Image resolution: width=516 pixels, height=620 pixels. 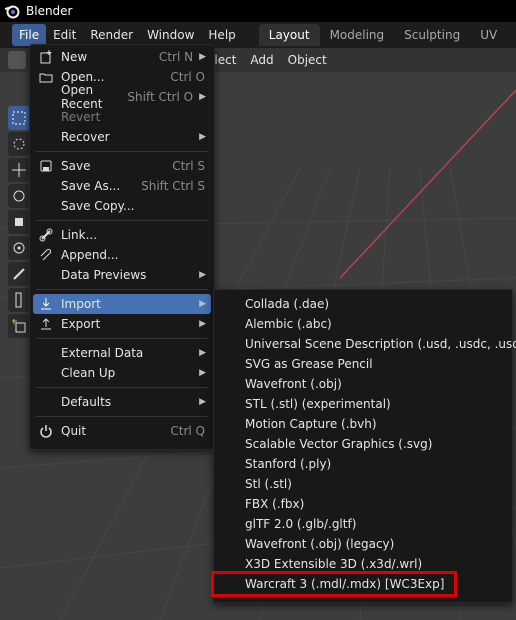 I want to click on file-defaults: Defaults ▶, so click(x=122, y=402).